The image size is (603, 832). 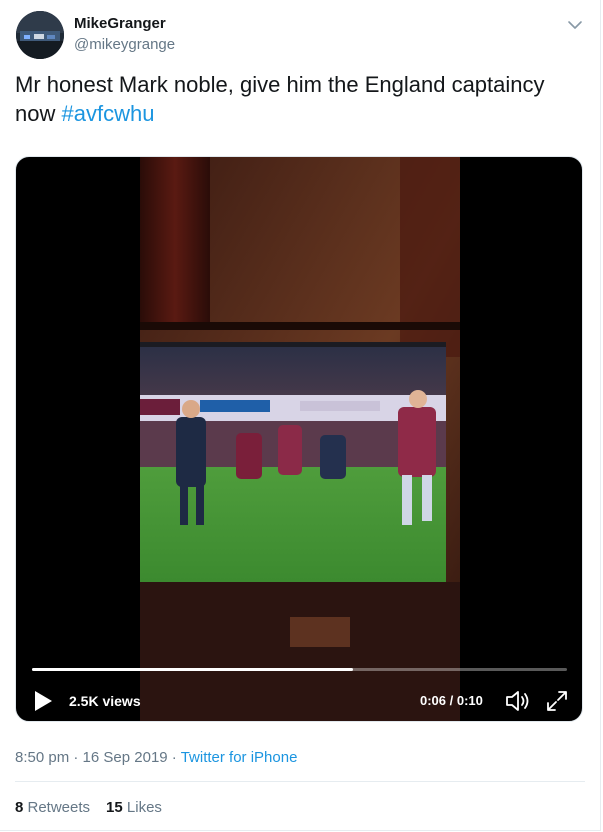 What do you see at coordinates (125, 757) in the screenshot?
I see `tweet-date: 16 Sep 2019` at bounding box center [125, 757].